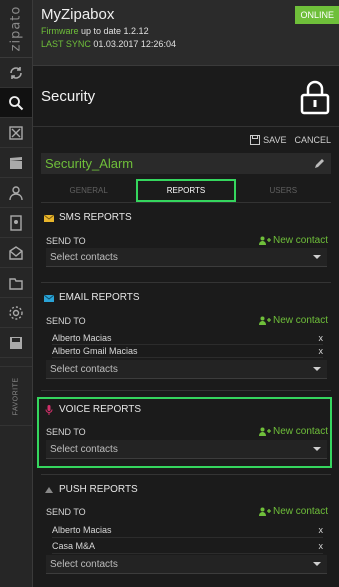  What do you see at coordinates (16, 133) in the screenshot?
I see `devices-icon` at bounding box center [16, 133].